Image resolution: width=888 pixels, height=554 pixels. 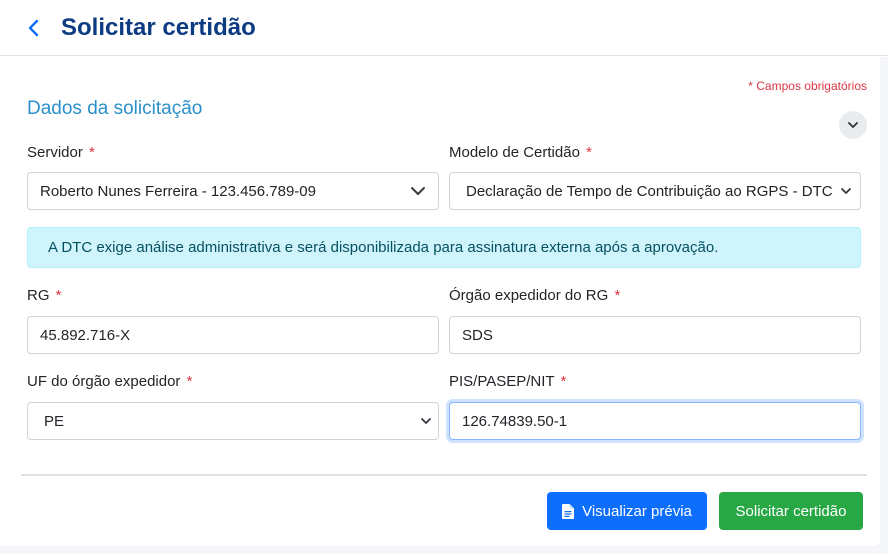 What do you see at coordinates (514, 152) in the screenshot?
I see `modelo-label-text: Modelo de Certidão` at bounding box center [514, 152].